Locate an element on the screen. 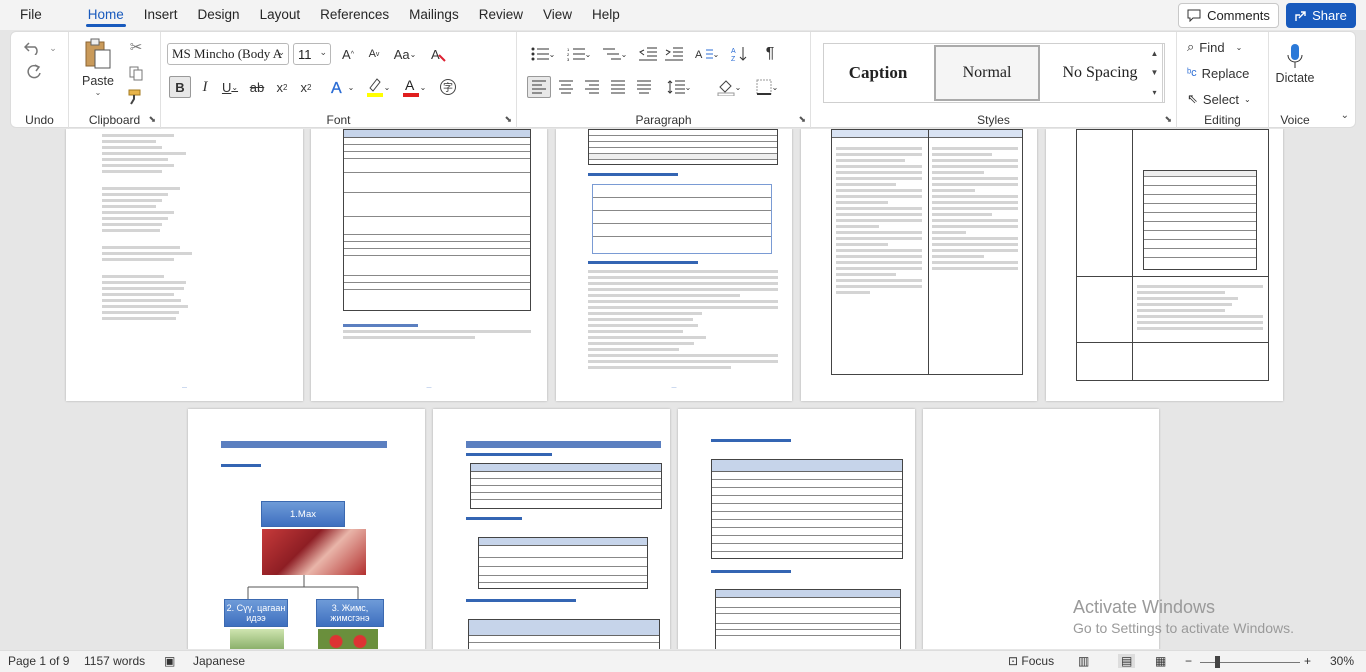  undo-icon is located at coordinates (33, 48).